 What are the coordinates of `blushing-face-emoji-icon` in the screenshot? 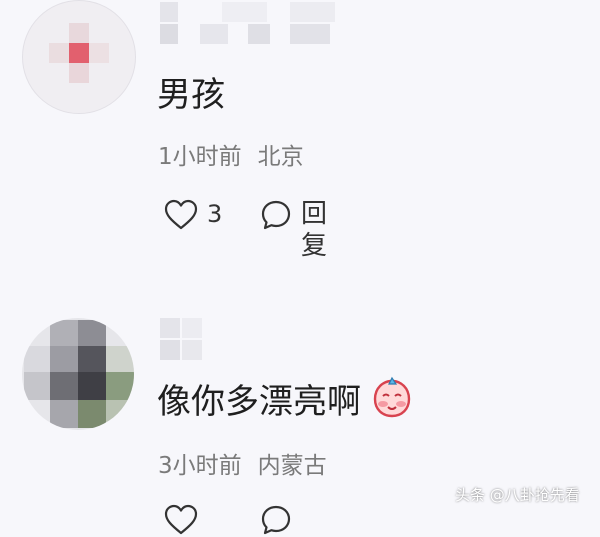 It's located at (392, 397).